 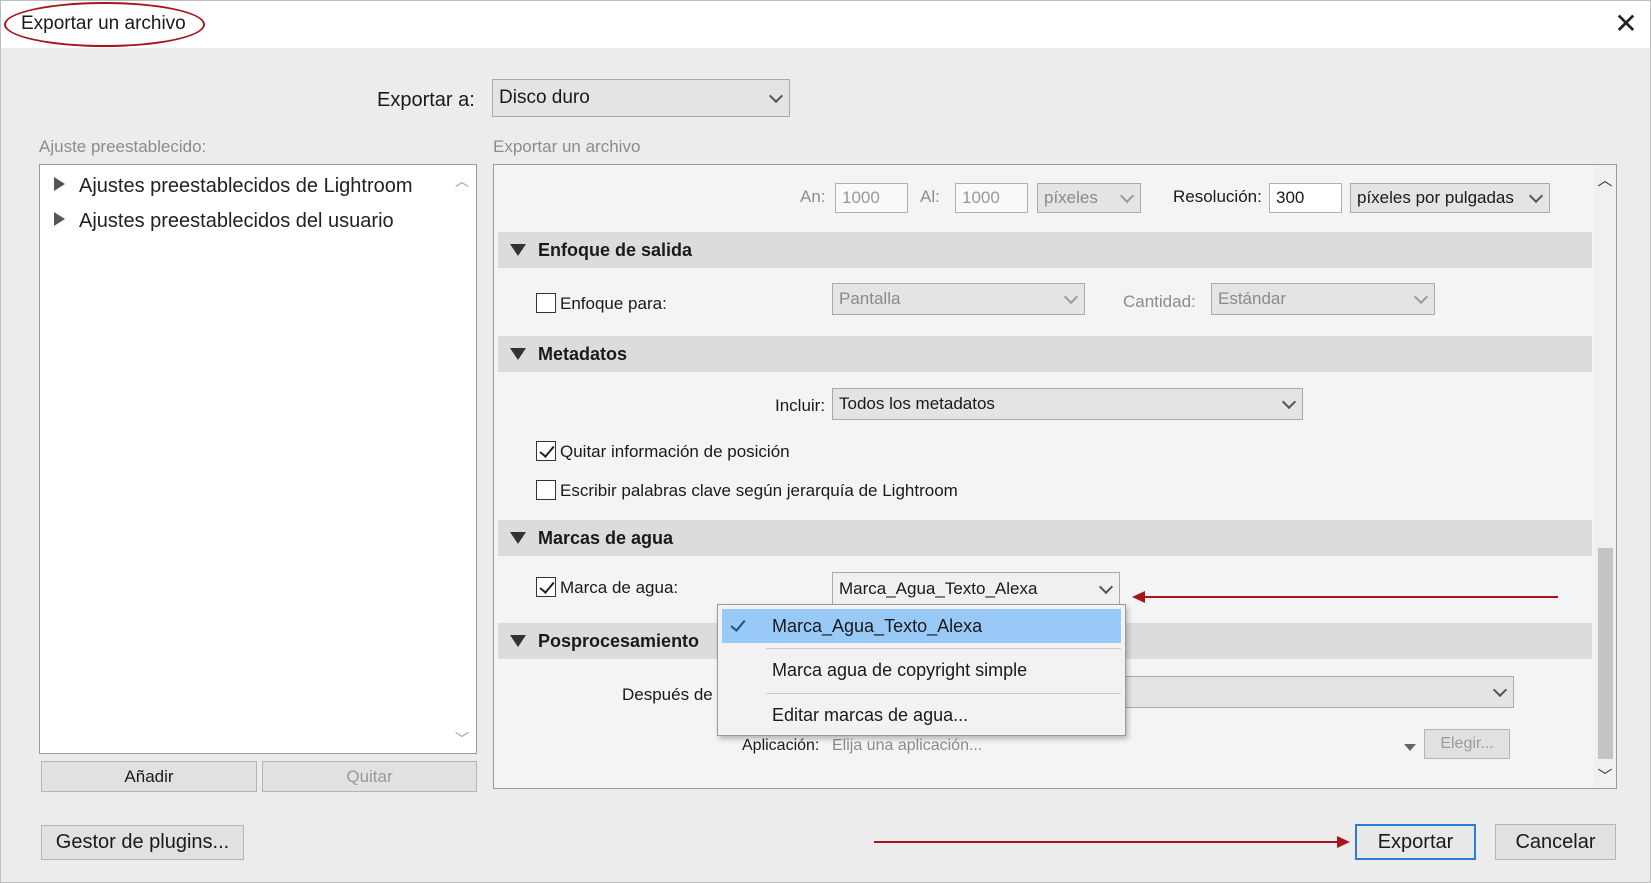 I want to click on resolution-input: 300, so click(x=1305, y=198).